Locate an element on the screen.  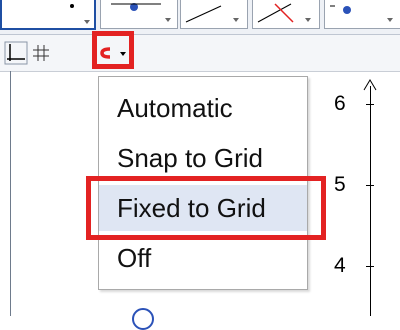
style-bar is located at coordinates (200, 51).